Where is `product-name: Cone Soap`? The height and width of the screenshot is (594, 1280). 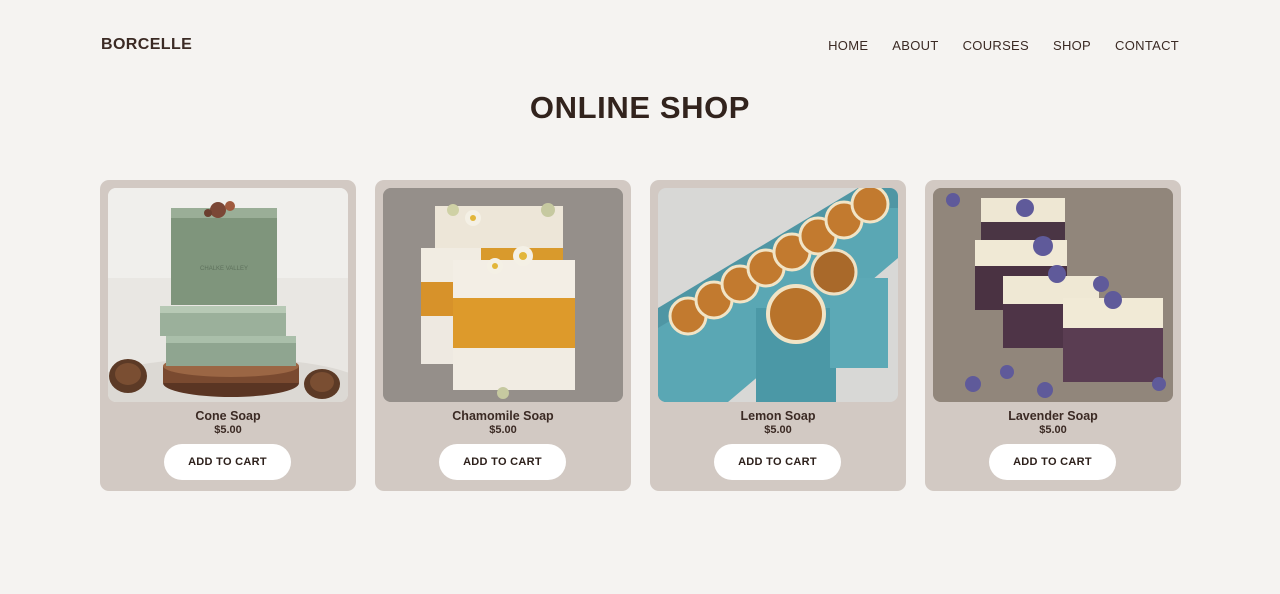
product-name: Cone Soap is located at coordinates (228, 416).